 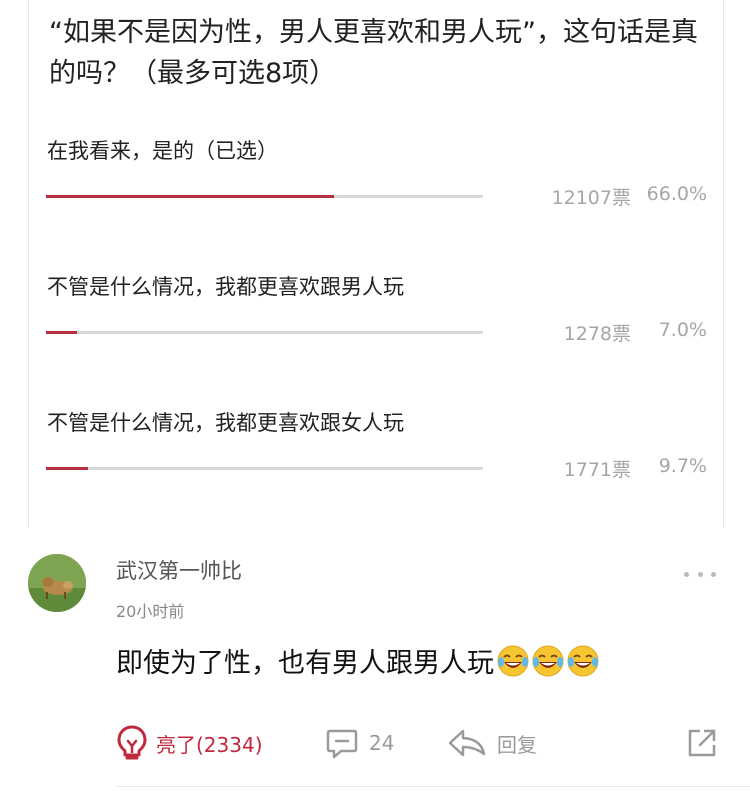 I want to click on lightbulb-icon, so click(x=132, y=742).